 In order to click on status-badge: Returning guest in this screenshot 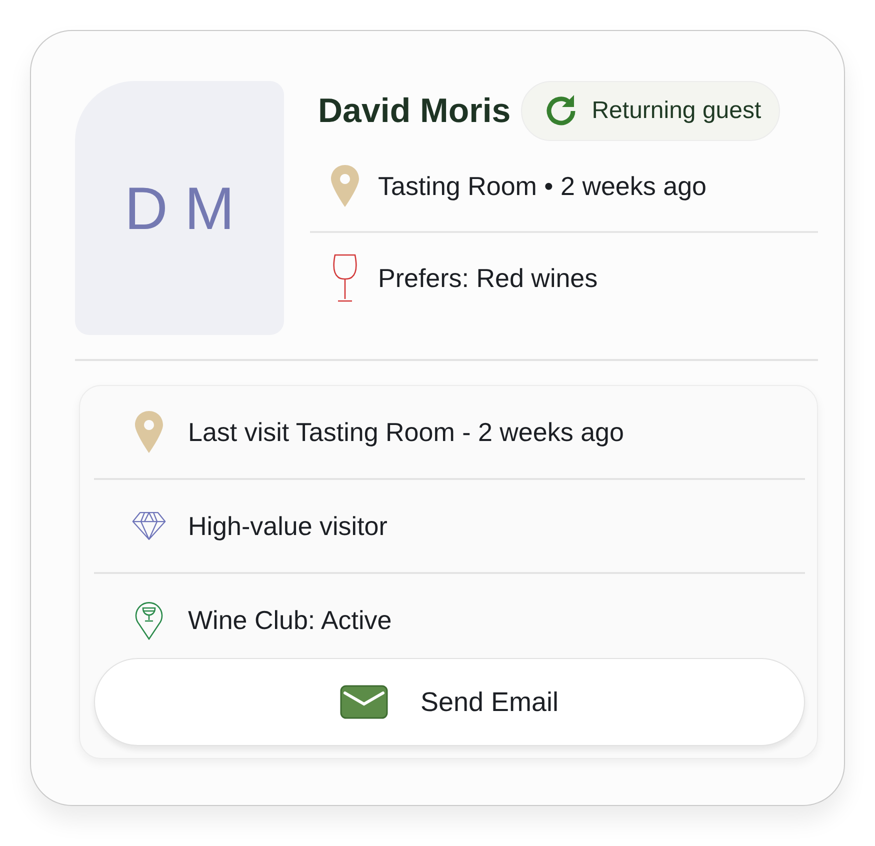, I will do `click(650, 111)`.